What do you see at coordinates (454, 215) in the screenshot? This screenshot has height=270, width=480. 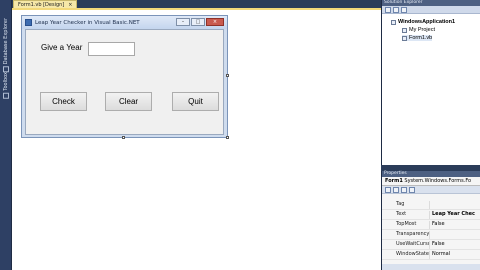 I see `property-value: Leap Year Chec` at bounding box center [454, 215].